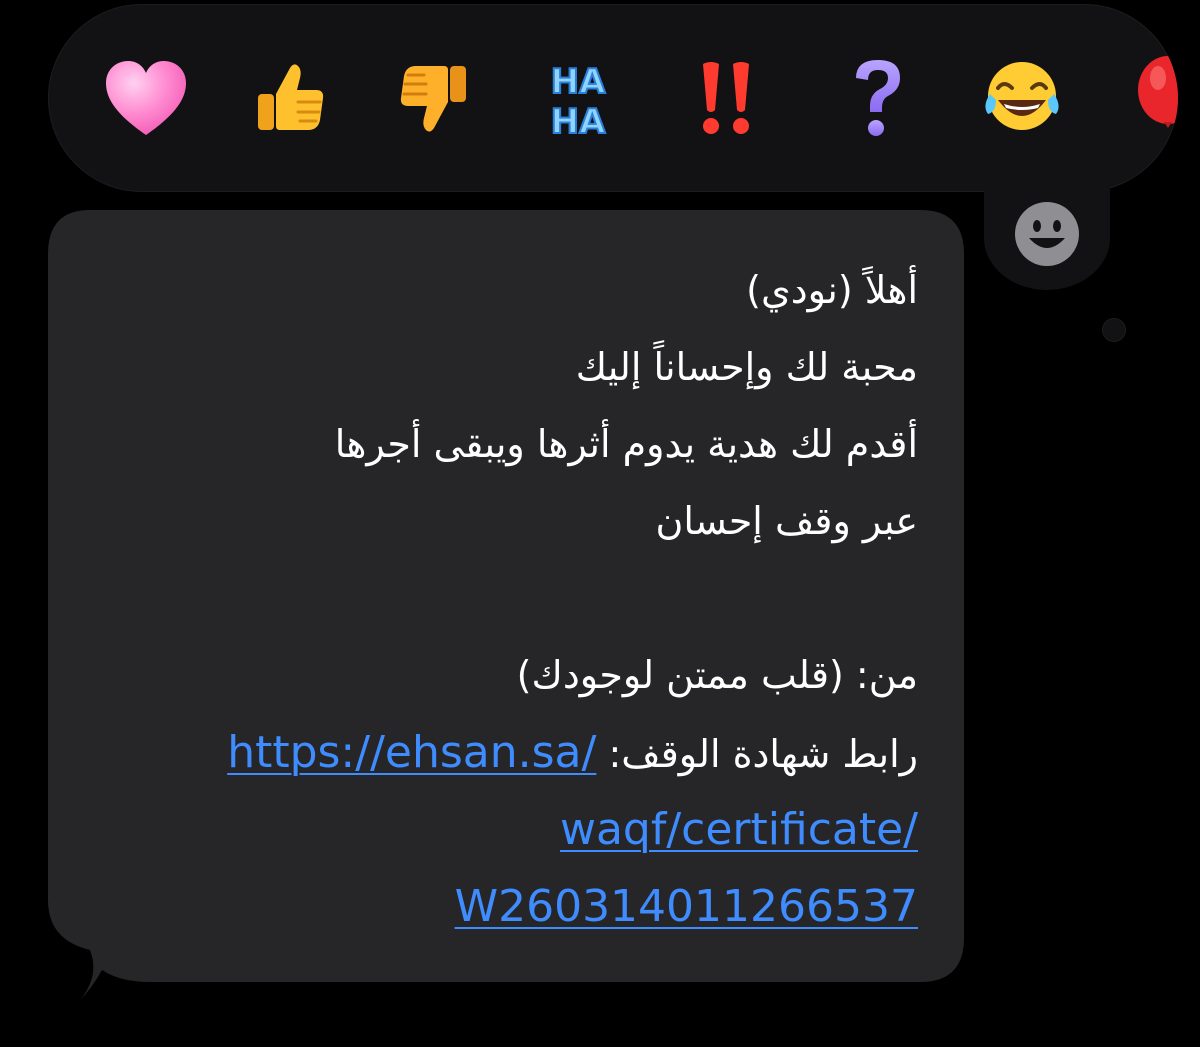 This screenshot has width=1200, height=1047. Describe the element at coordinates (506, 829) in the screenshot. I see `certificate-link-row: waqf/certificate/` at that location.